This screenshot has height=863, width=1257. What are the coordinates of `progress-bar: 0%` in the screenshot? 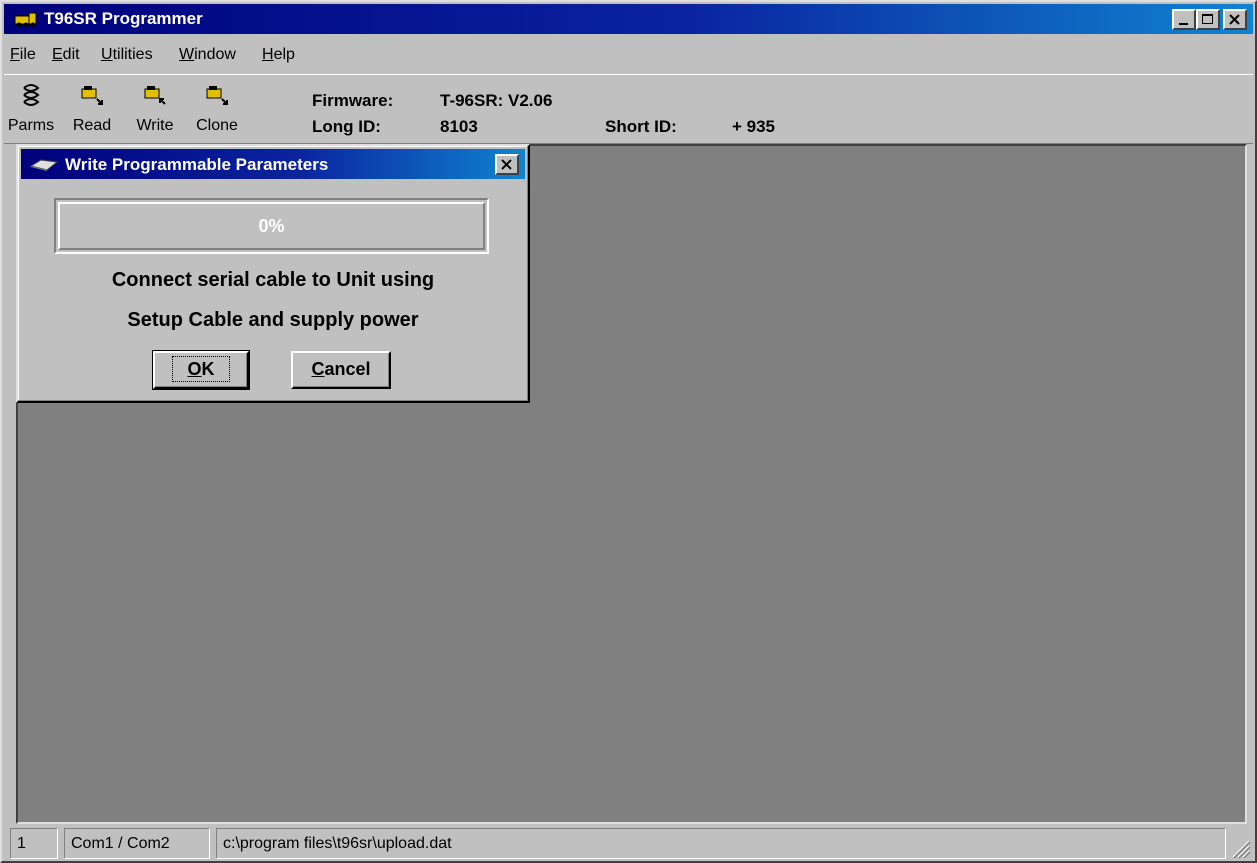 It's located at (271, 226).